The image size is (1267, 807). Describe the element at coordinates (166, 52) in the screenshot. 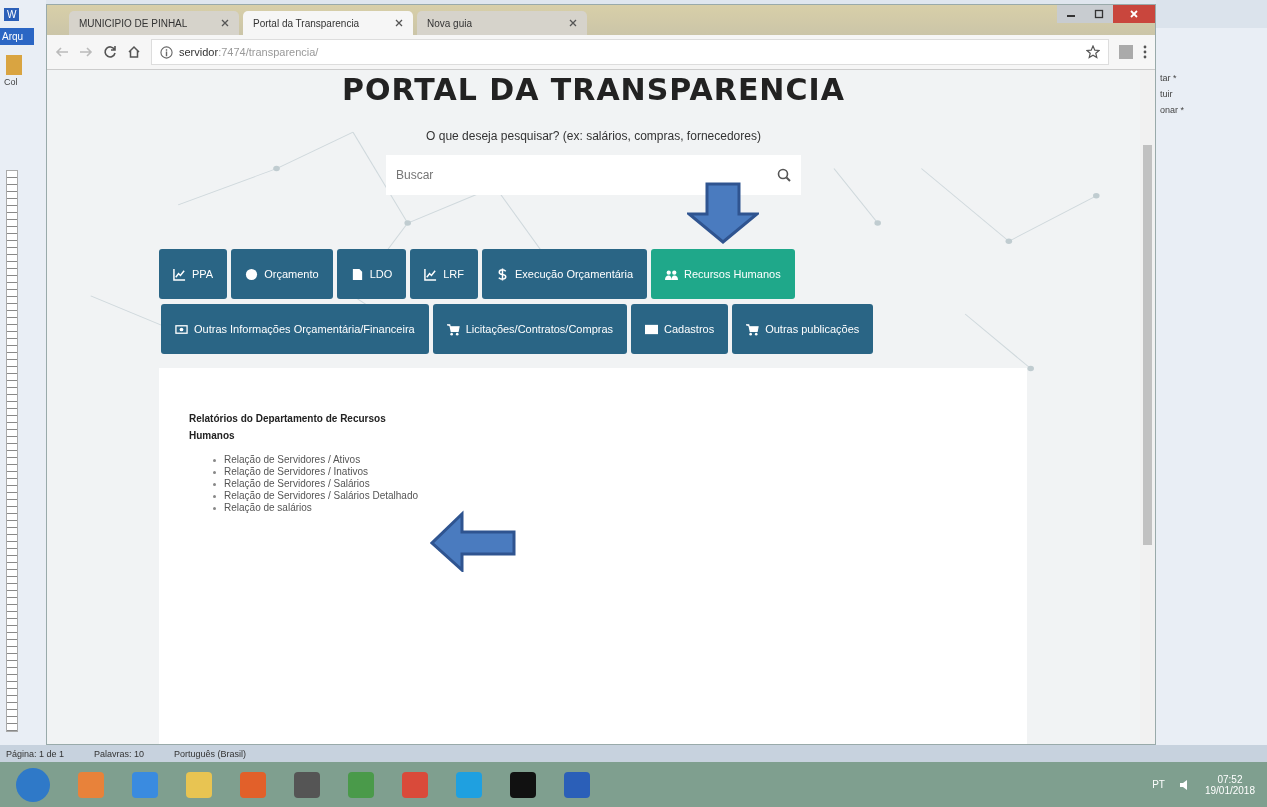

I see `info-icon` at that location.